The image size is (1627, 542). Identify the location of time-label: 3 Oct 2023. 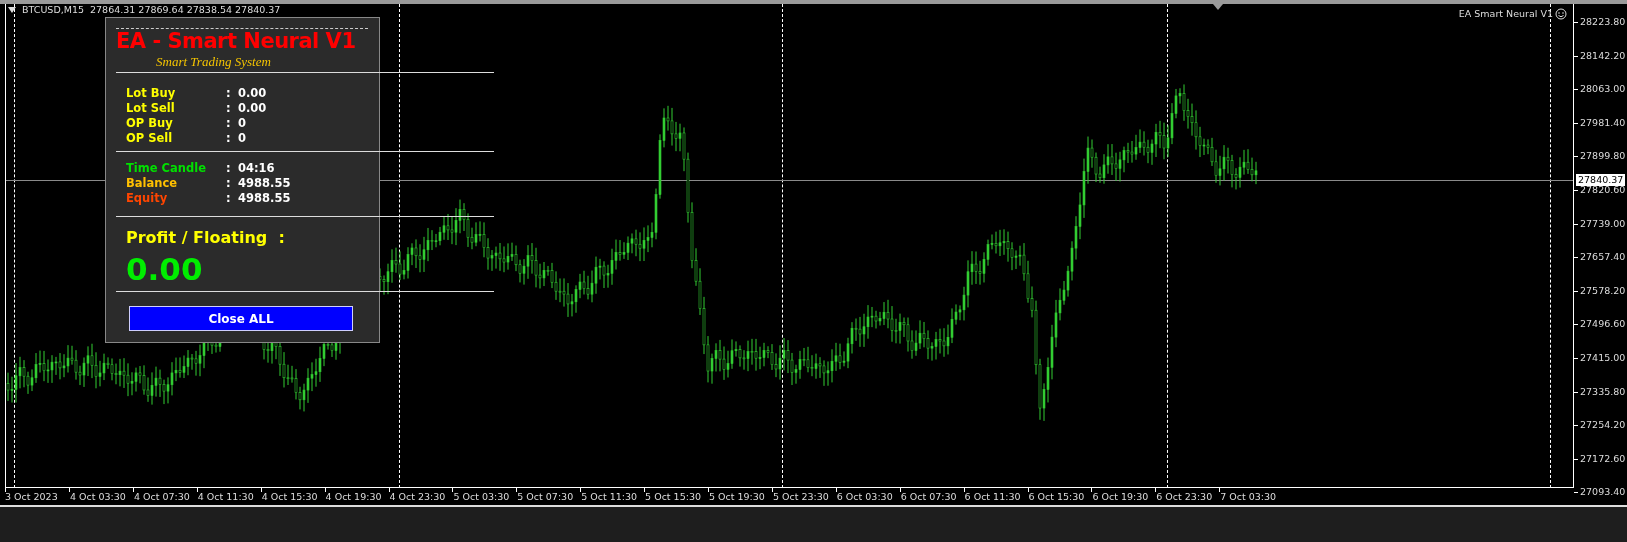
(31, 497).